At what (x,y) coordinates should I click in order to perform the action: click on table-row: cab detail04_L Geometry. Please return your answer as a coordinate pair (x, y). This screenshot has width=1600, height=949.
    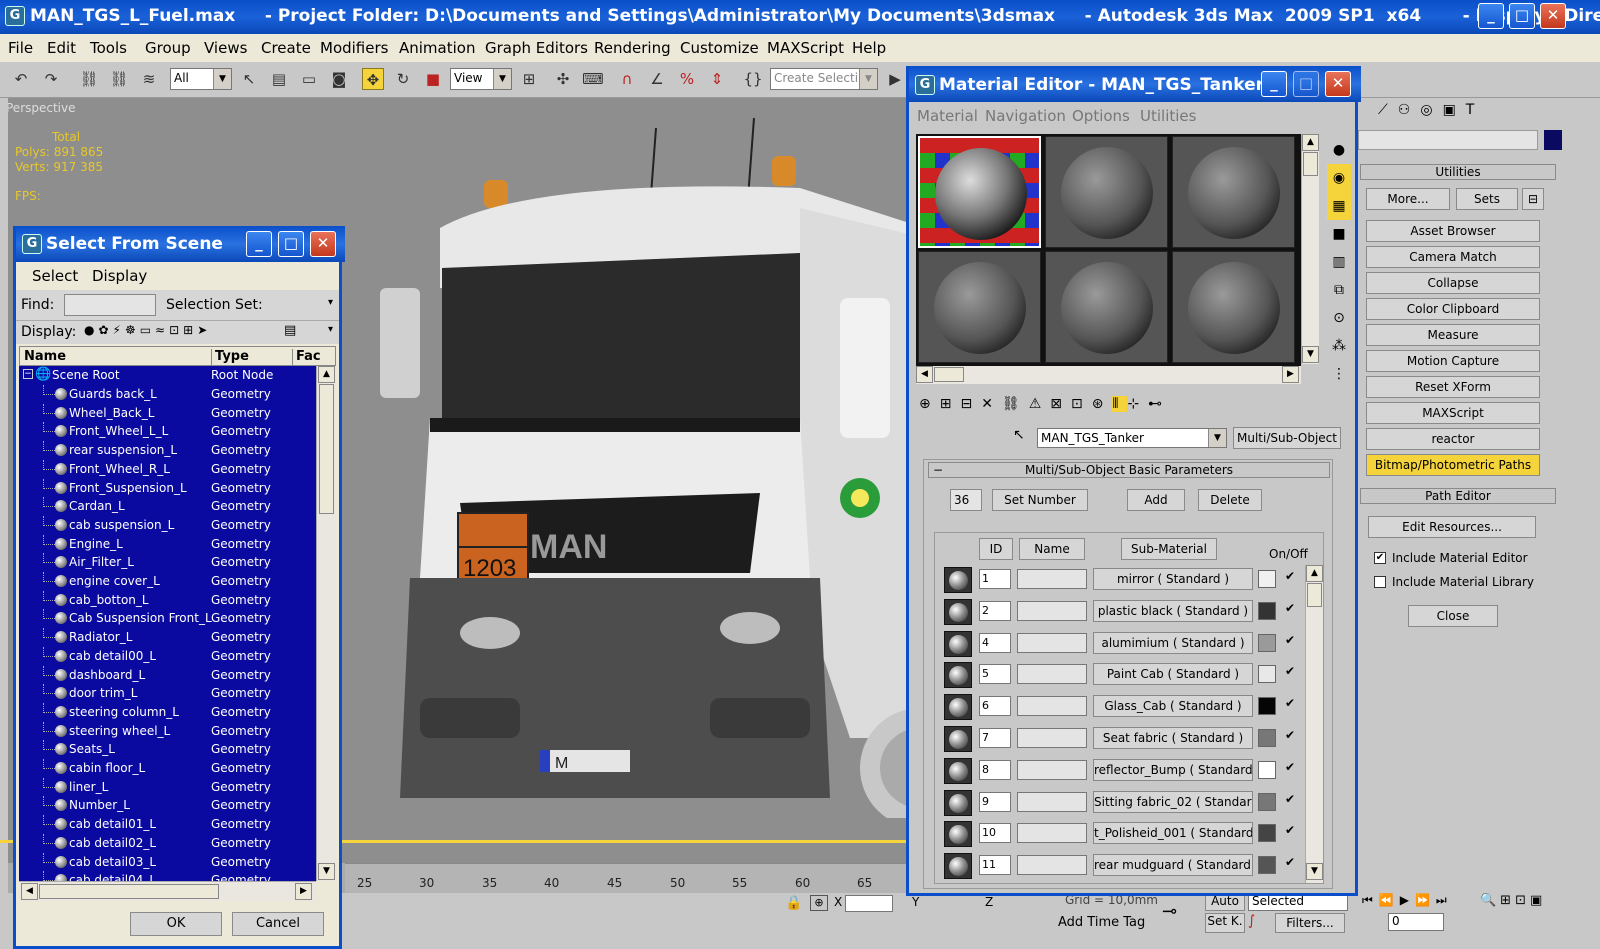
    Looking at the image, I should click on (164, 876).